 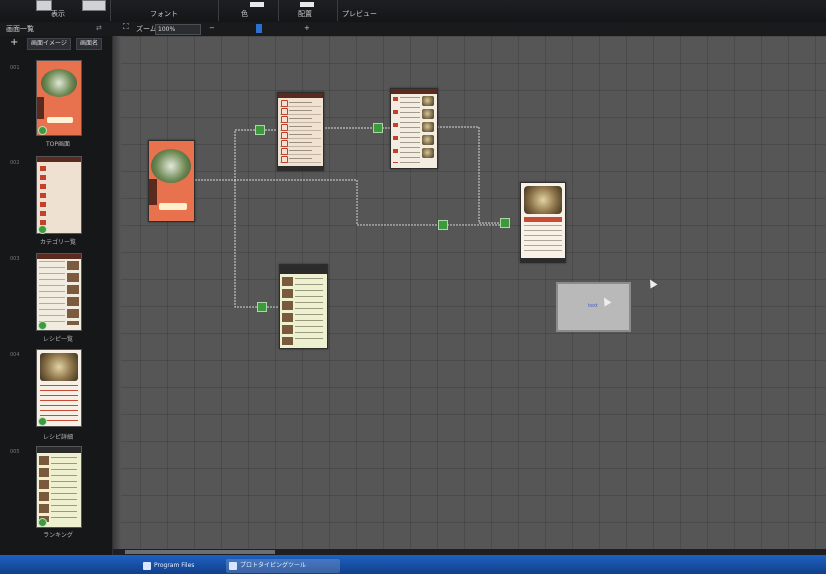 I want to click on page-name: ランキング, so click(x=58, y=535).